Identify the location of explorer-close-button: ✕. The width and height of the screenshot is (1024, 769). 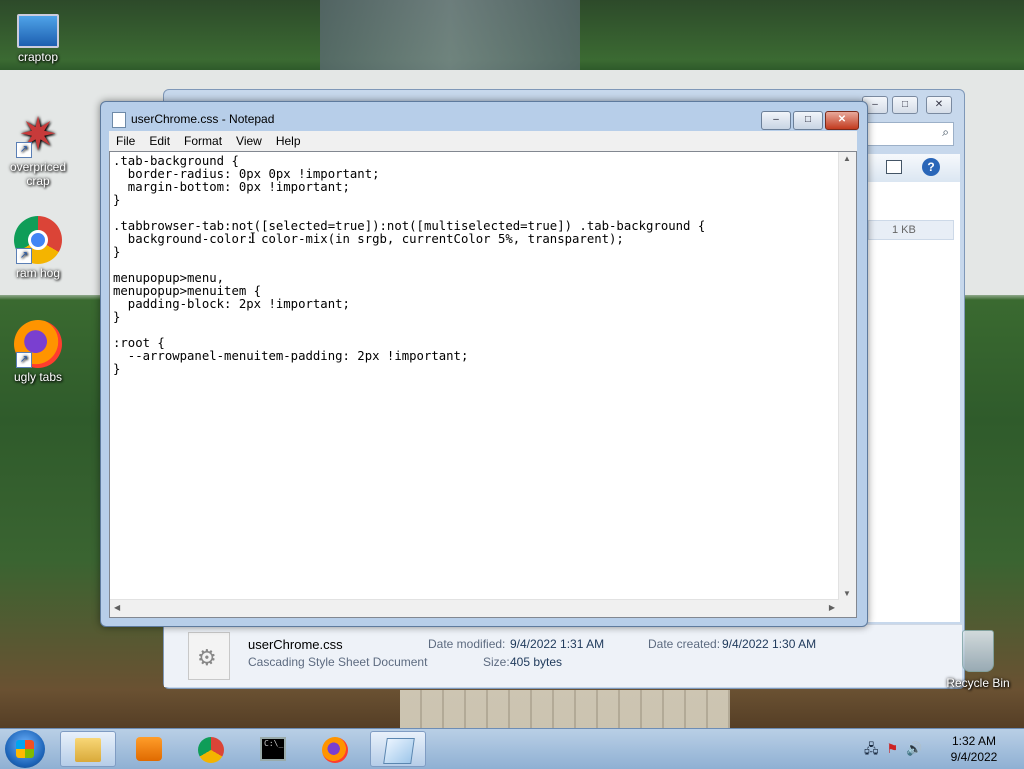
(939, 105).